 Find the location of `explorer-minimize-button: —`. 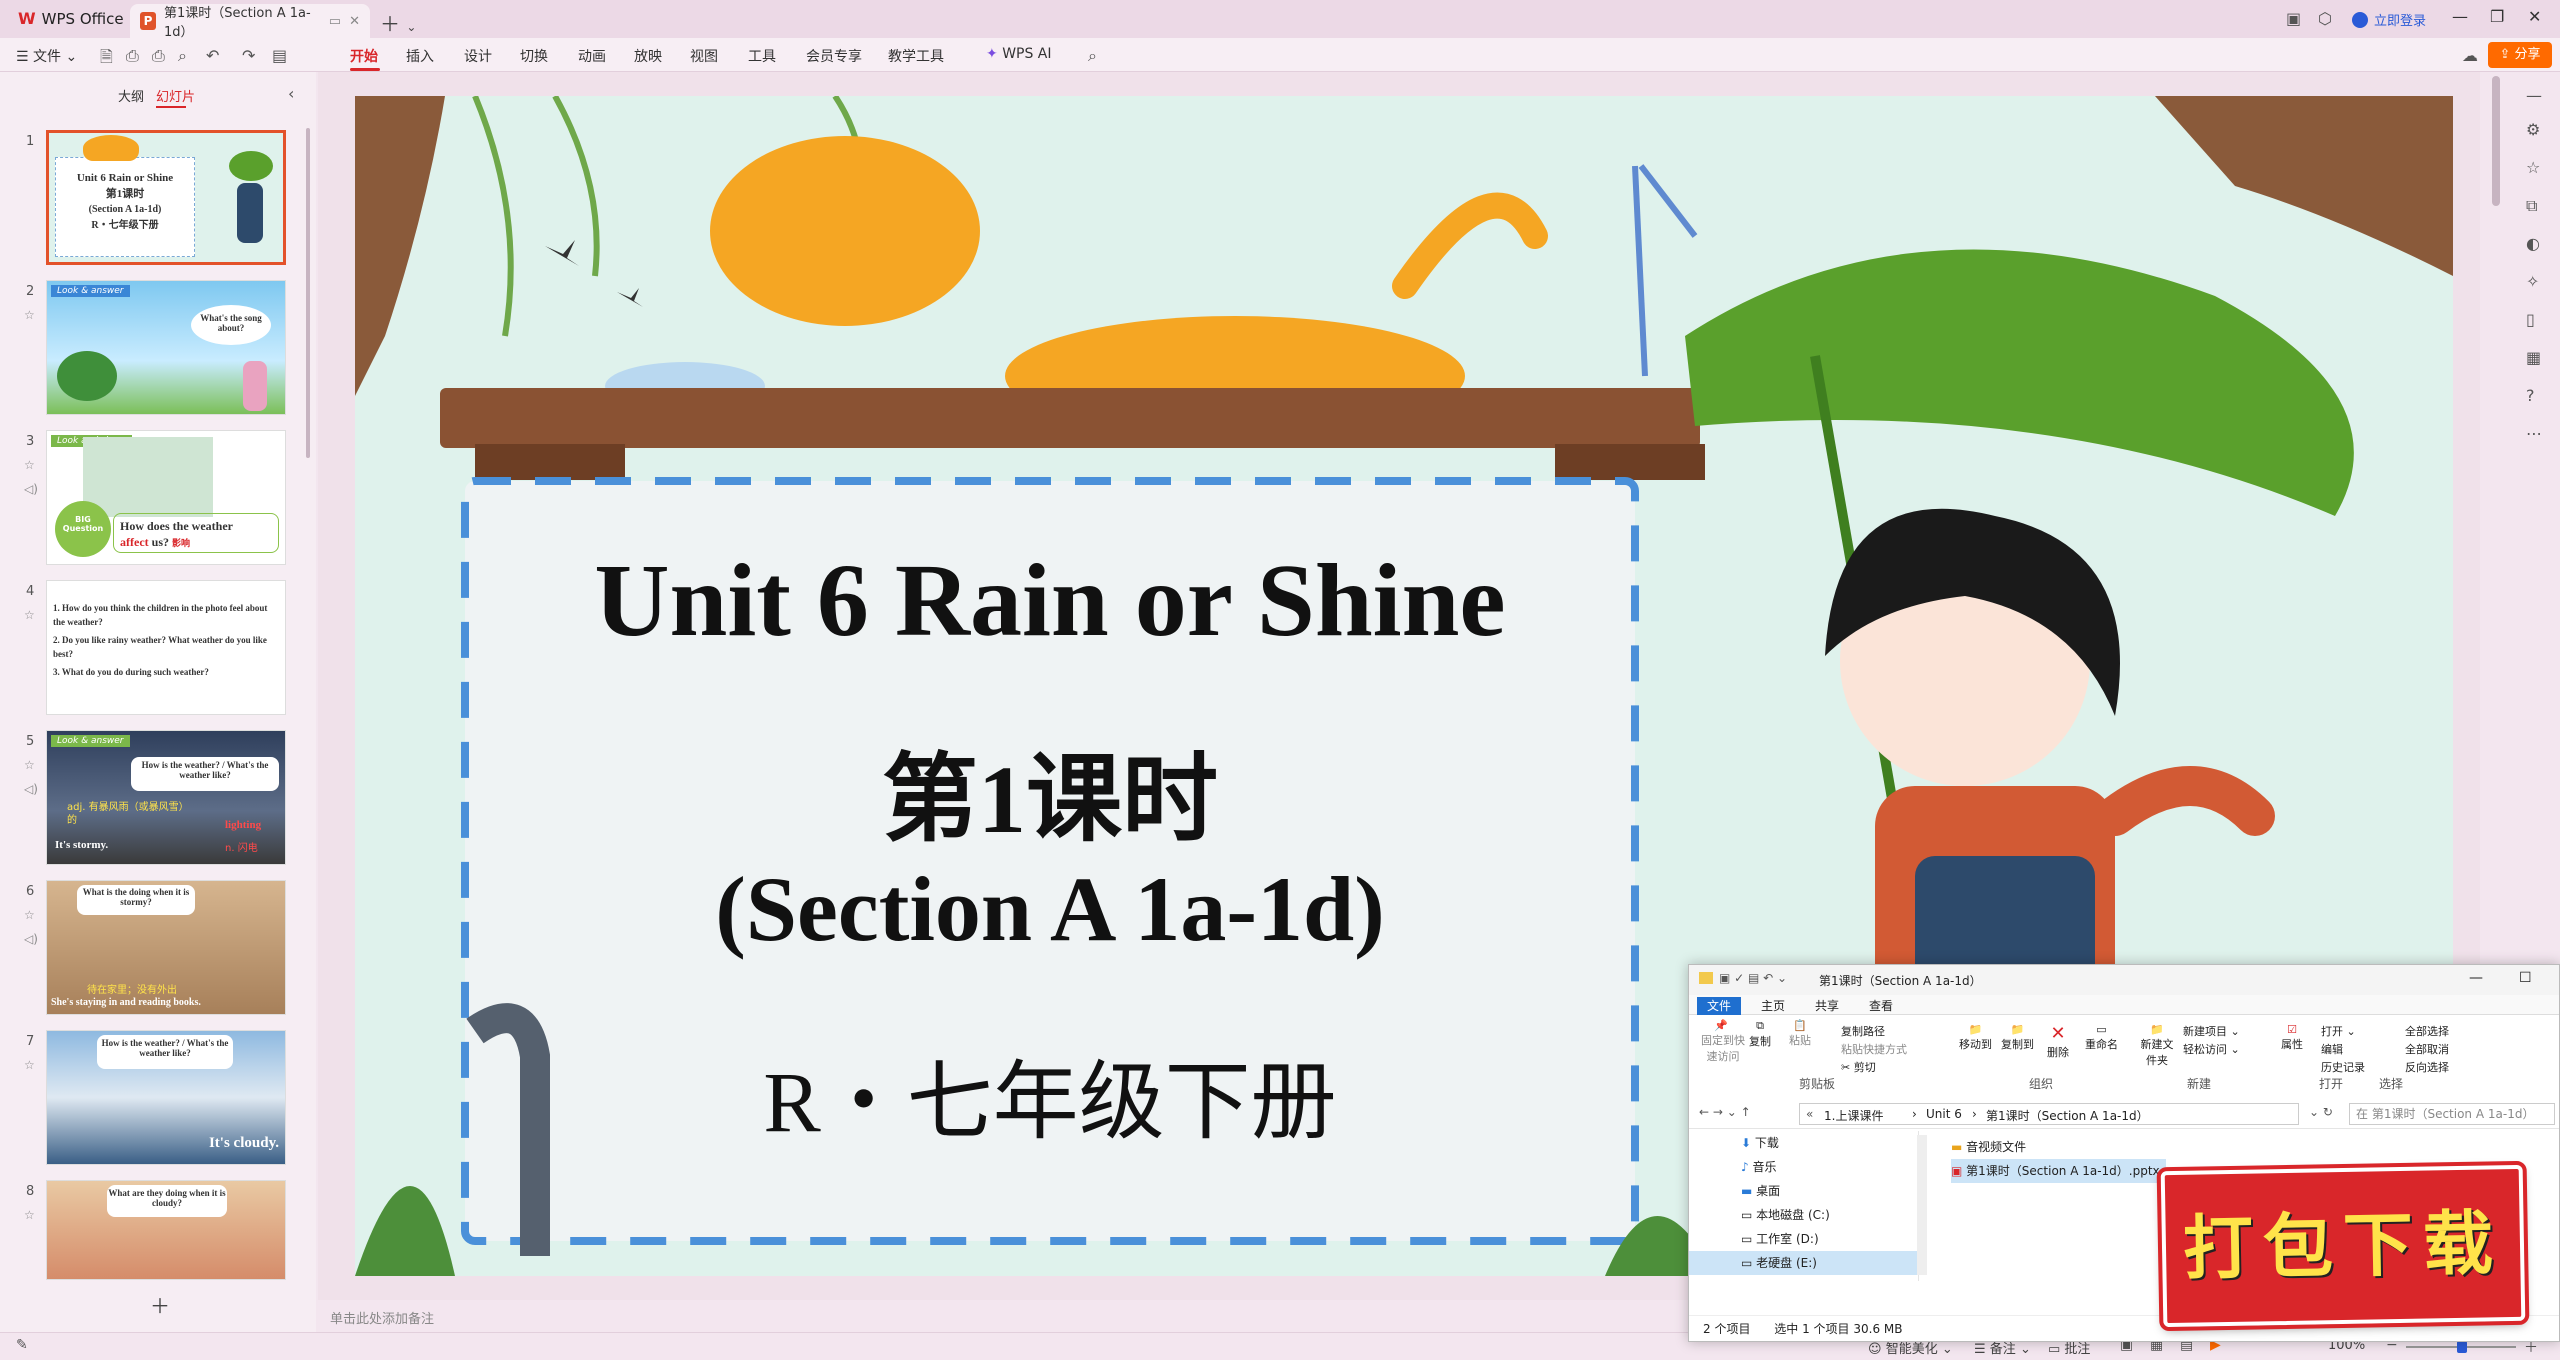

explorer-minimize-button: — is located at coordinates (2476, 978).